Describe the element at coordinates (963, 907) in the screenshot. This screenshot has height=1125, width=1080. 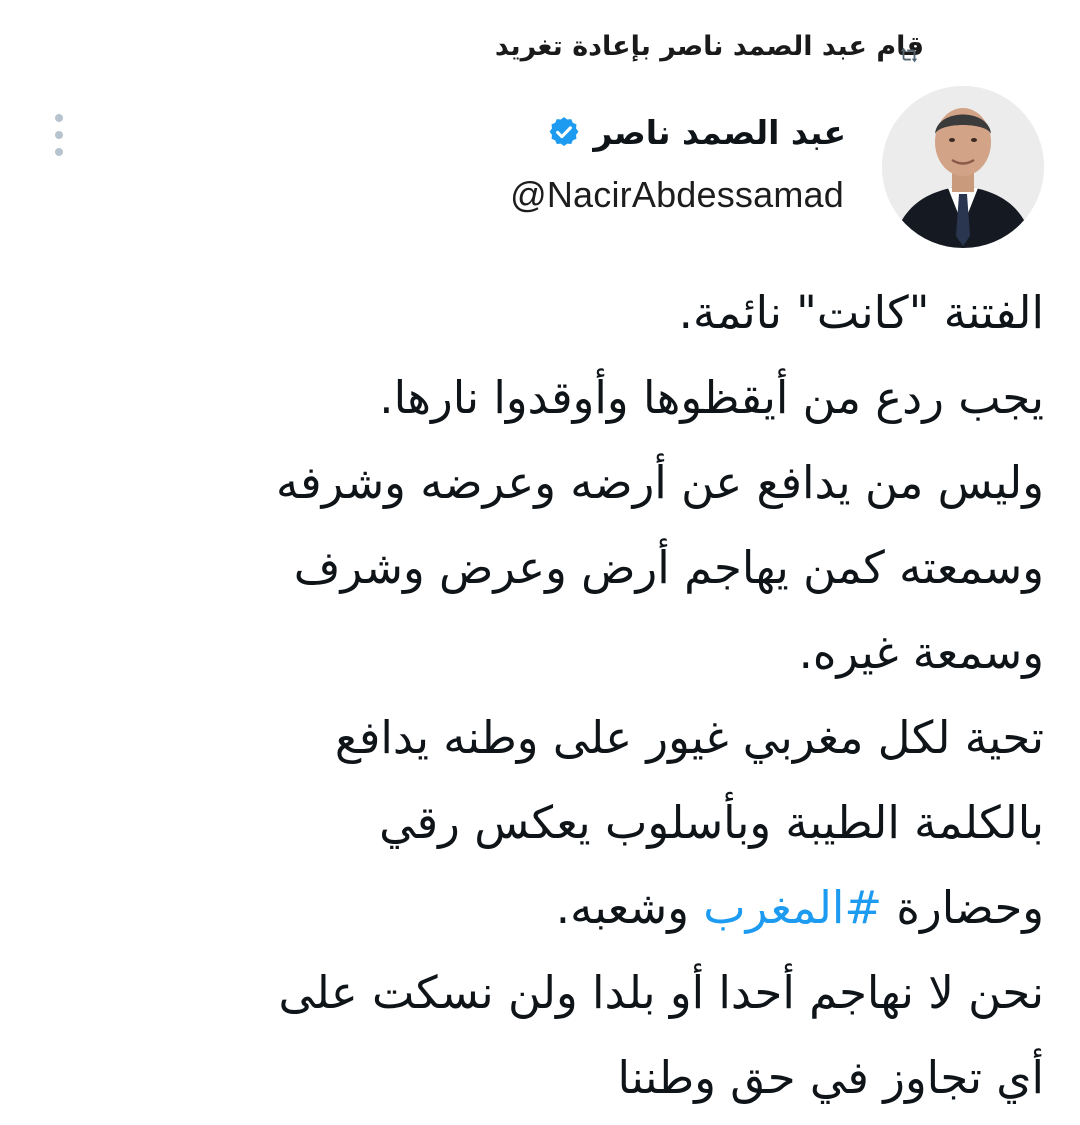
I see `tweet-text-segment: وحضارة` at that location.